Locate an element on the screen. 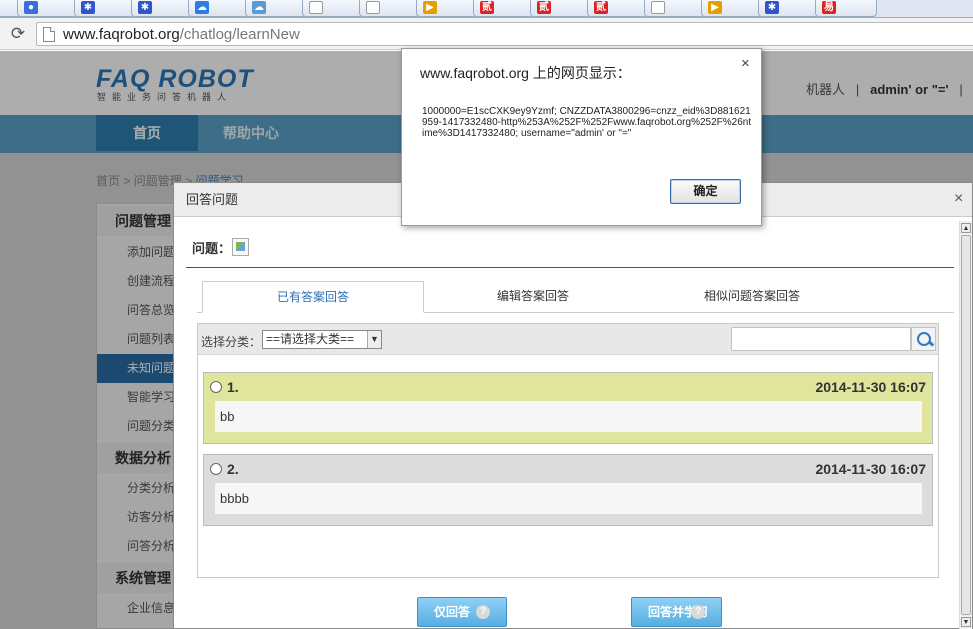 Image resolution: width=973 pixels, height=629 pixels. browser-tab-strip: S●✱✱☁☁▶贰贰贰▶✱易 is located at coordinates (486, 9).